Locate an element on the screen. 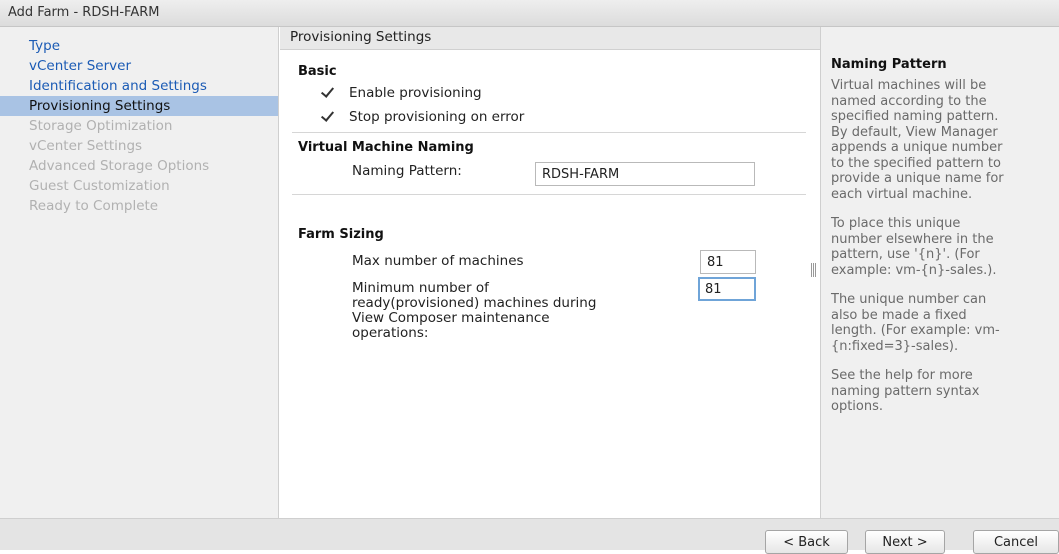 The image size is (1059, 554). enable-provisioning-label: Enable provisioning is located at coordinates (415, 93).